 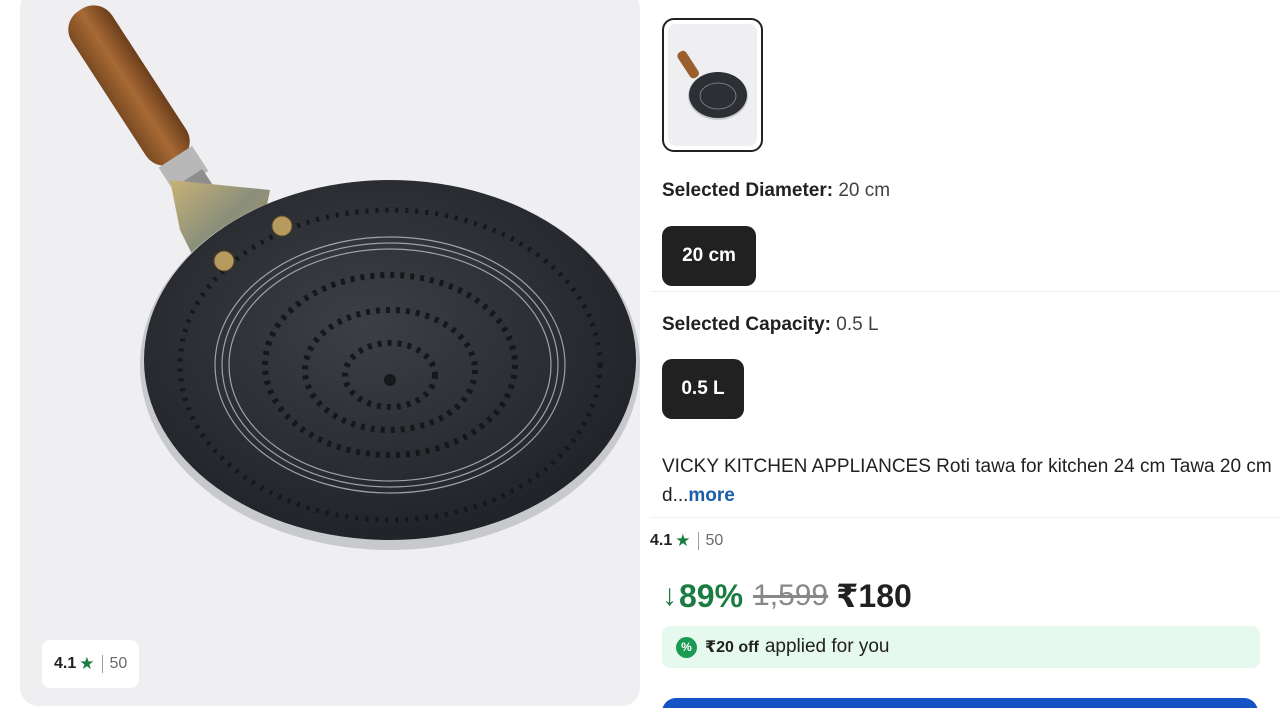 What do you see at coordinates (960, 703) in the screenshot?
I see `buy-button` at bounding box center [960, 703].